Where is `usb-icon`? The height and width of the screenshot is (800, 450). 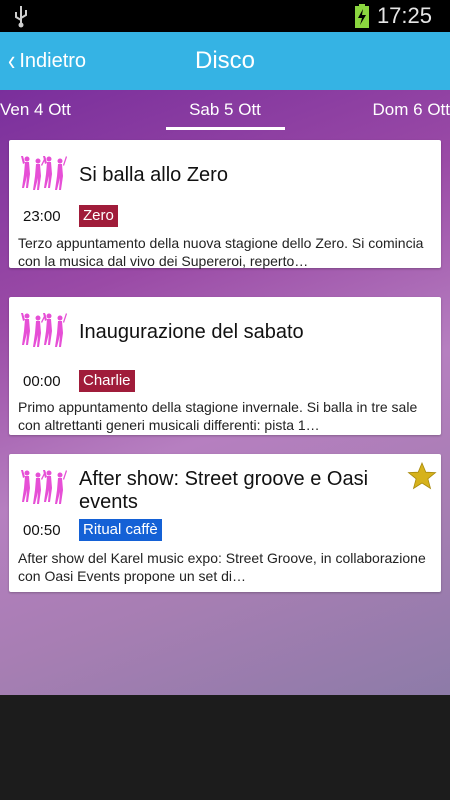 usb-icon is located at coordinates (21, 17).